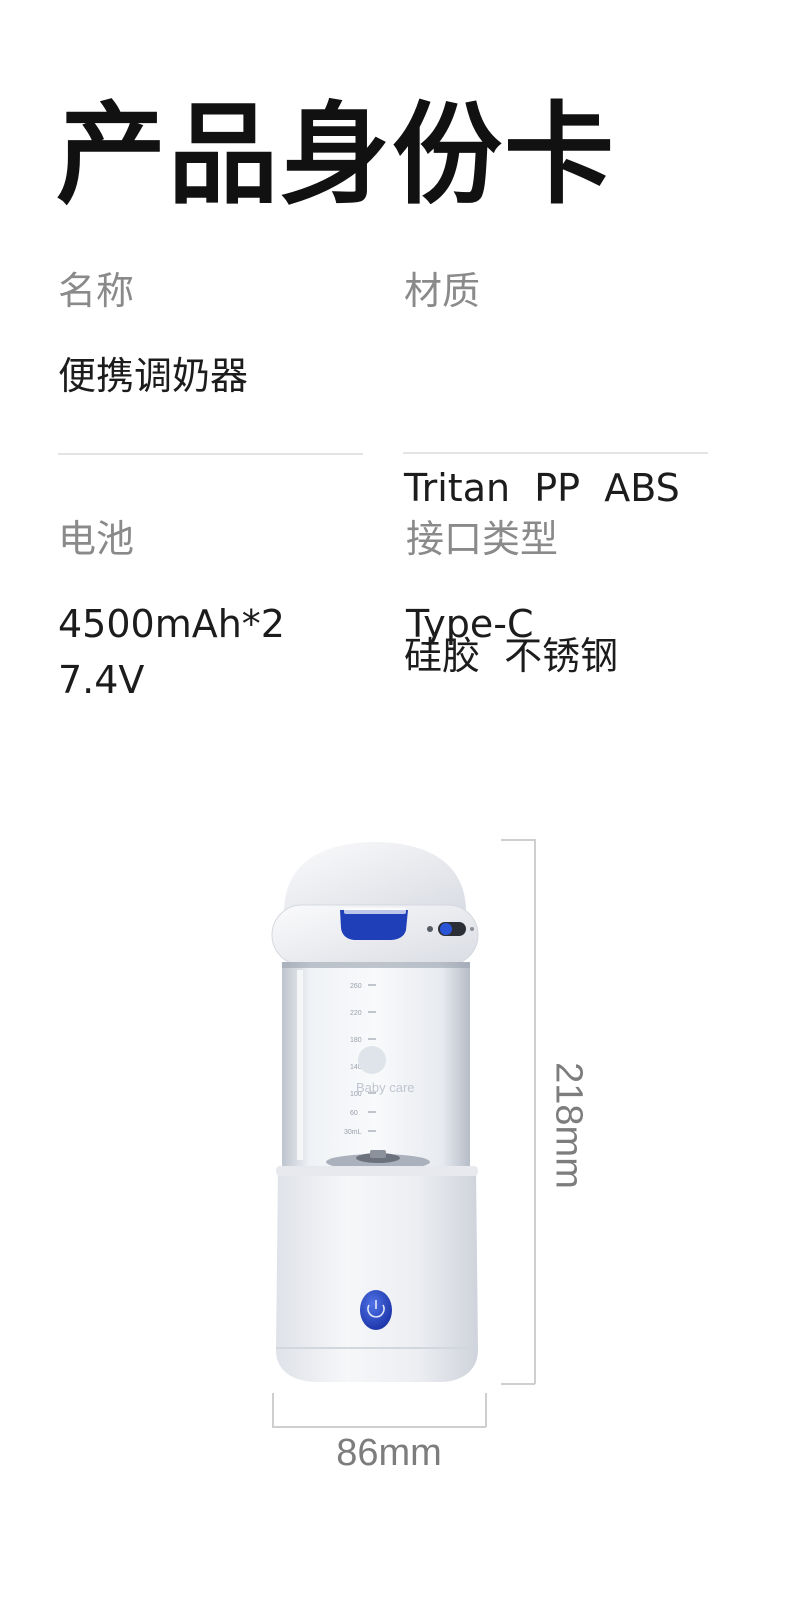  Describe the element at coordinates (210, 652) in the screenshot. I see `spec-battery-value: 4500mAh*2 7.4V` at that location.